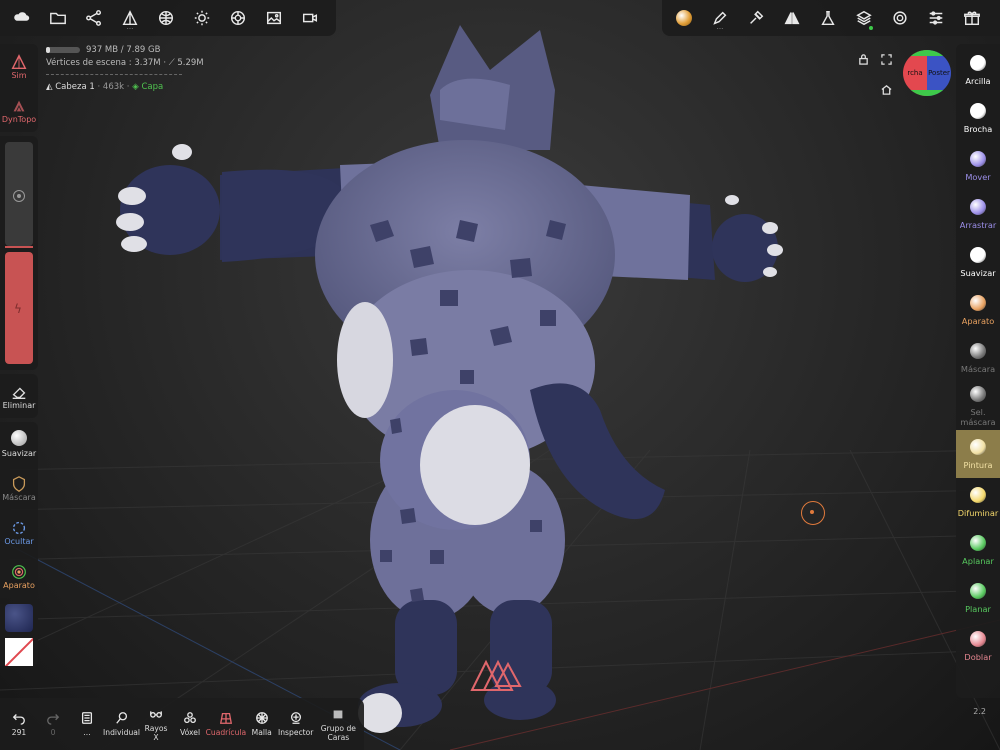 Image resolution: width=1000 pixels, height=750 pixels. I want to click on tools-settings-button, so click(936, 18).